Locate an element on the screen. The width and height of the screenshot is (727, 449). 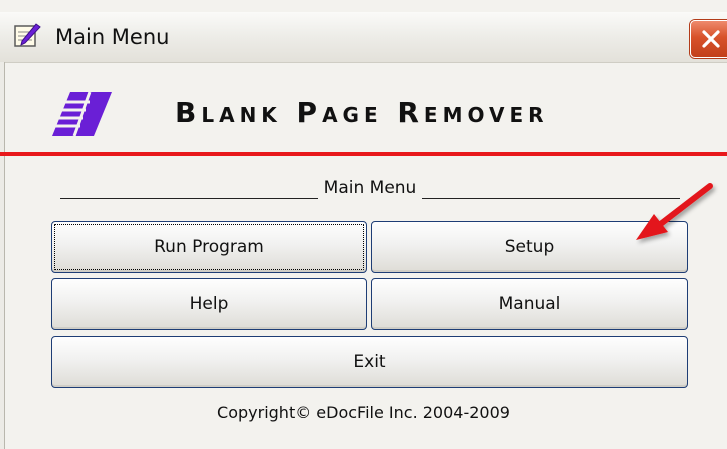
copyright-text: Copyright© eDocFile Inc. 2004-2009 is located at coordinates (363, 412).